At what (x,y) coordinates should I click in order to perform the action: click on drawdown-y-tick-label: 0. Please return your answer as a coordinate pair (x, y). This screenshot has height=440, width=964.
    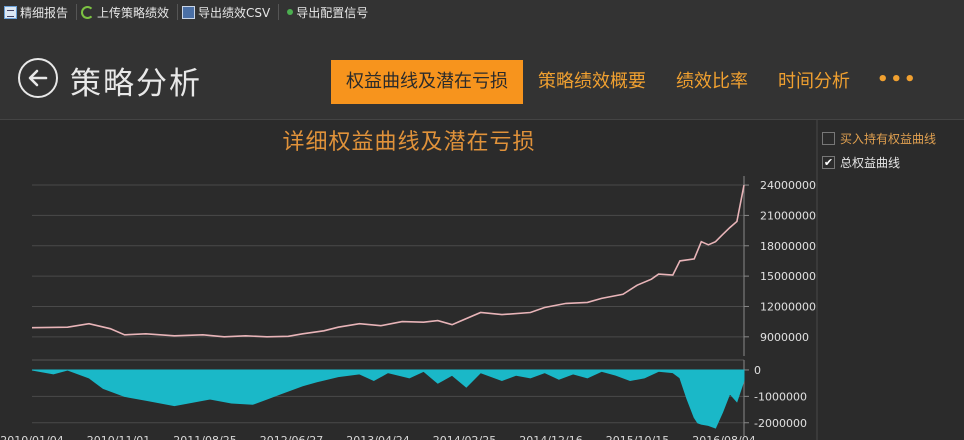
    Looking at the image, I should click on (757, 370).